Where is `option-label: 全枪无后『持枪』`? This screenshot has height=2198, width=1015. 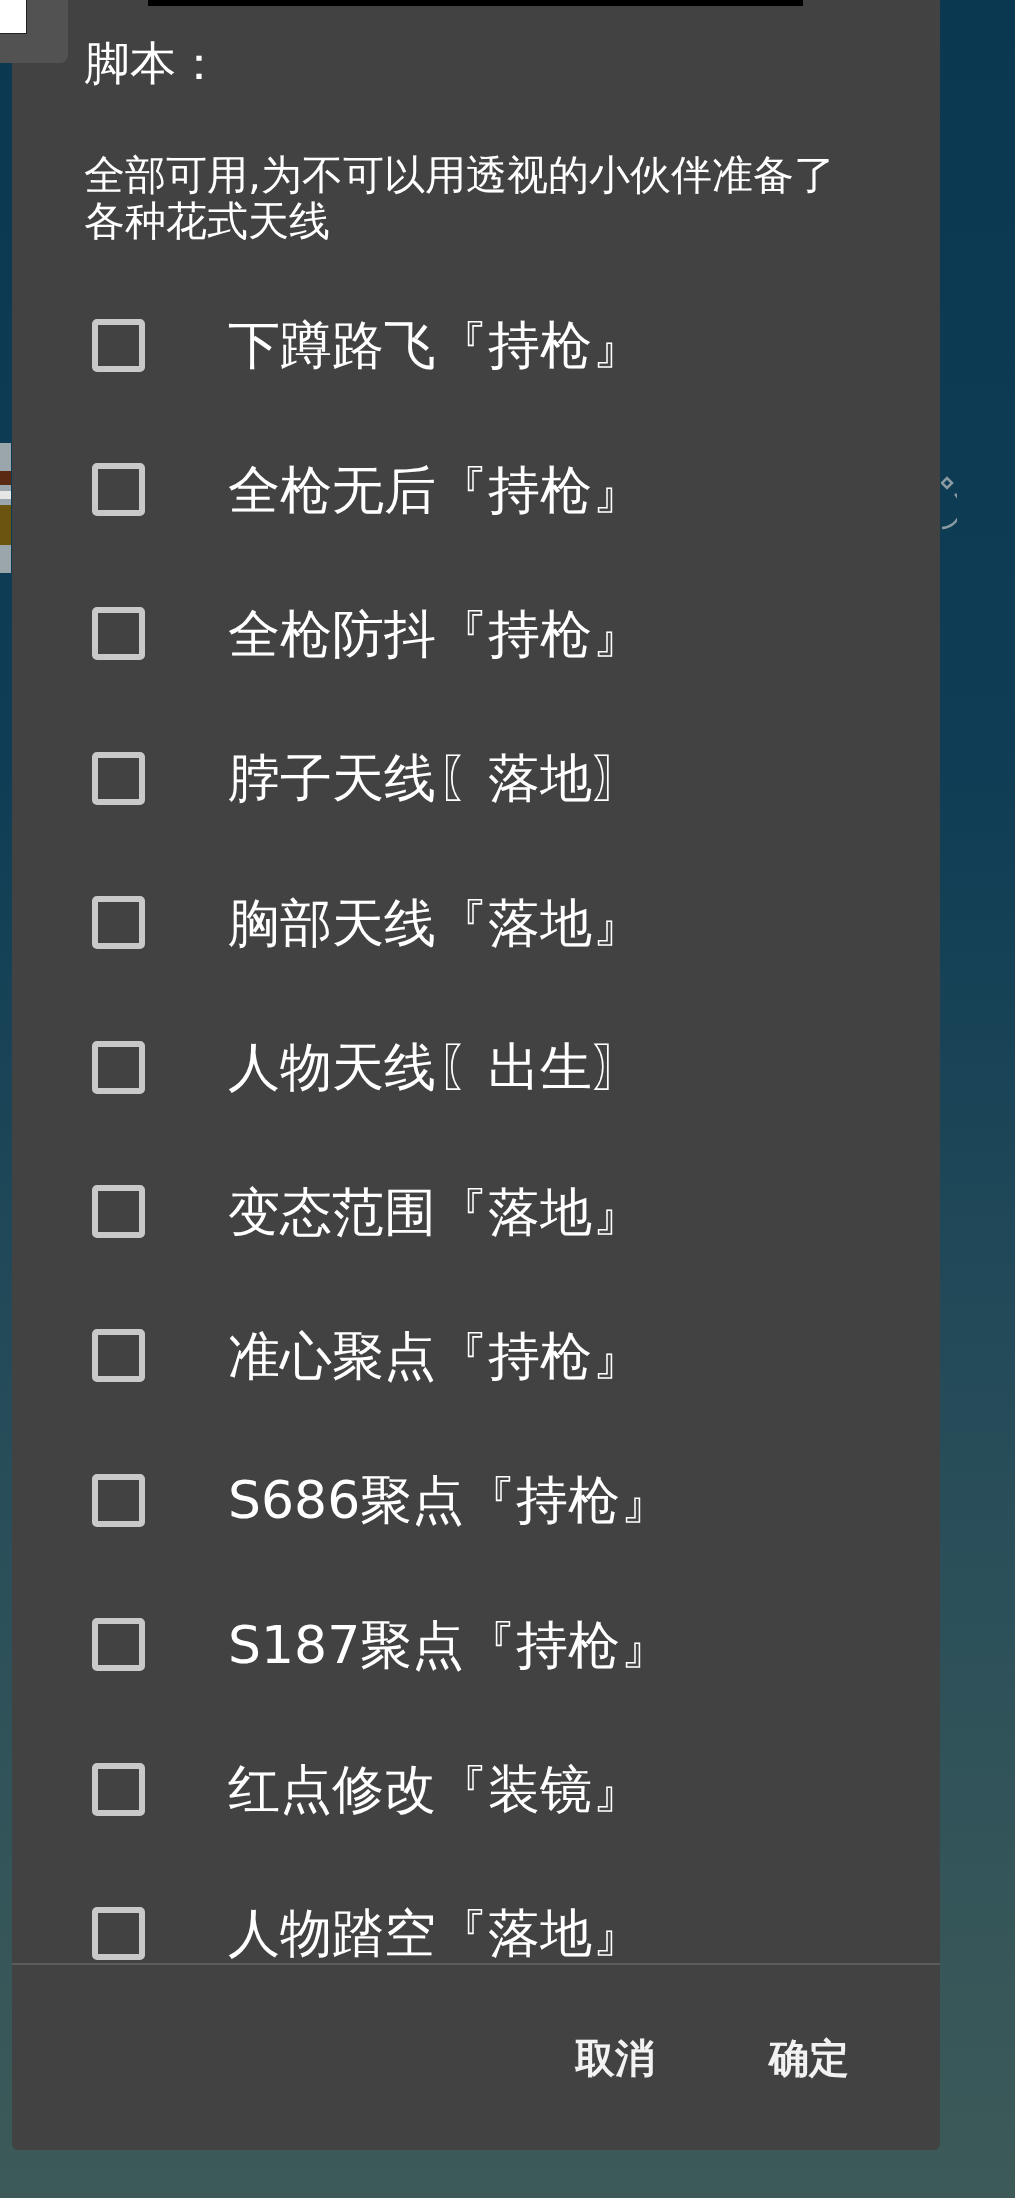
option-label: 全枪无后『持枪』 is located at coordinates (436, 489).